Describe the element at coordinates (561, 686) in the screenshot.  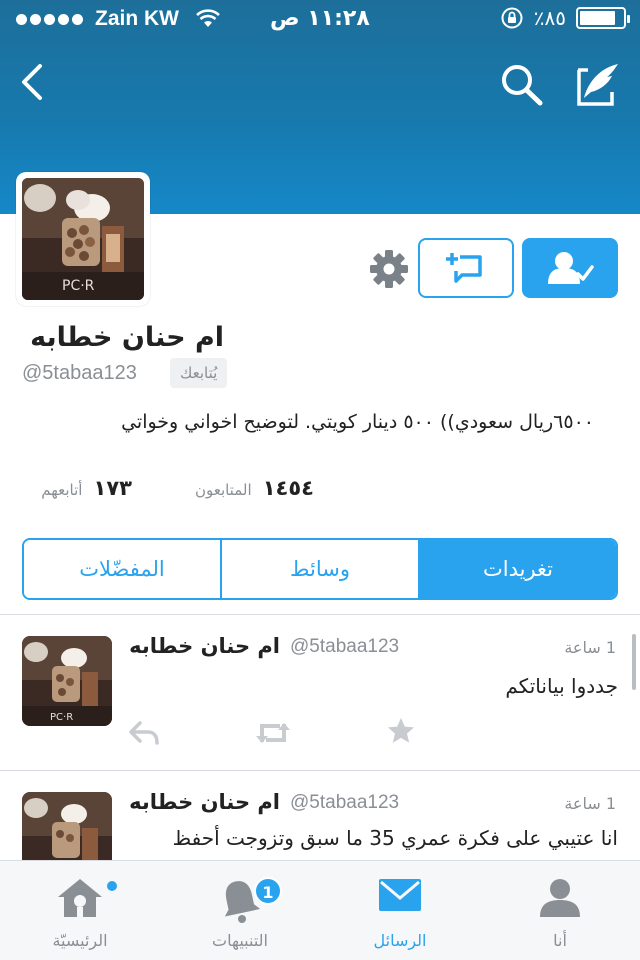
I see `tweet-text: جددوا بياناتكم` at that location.